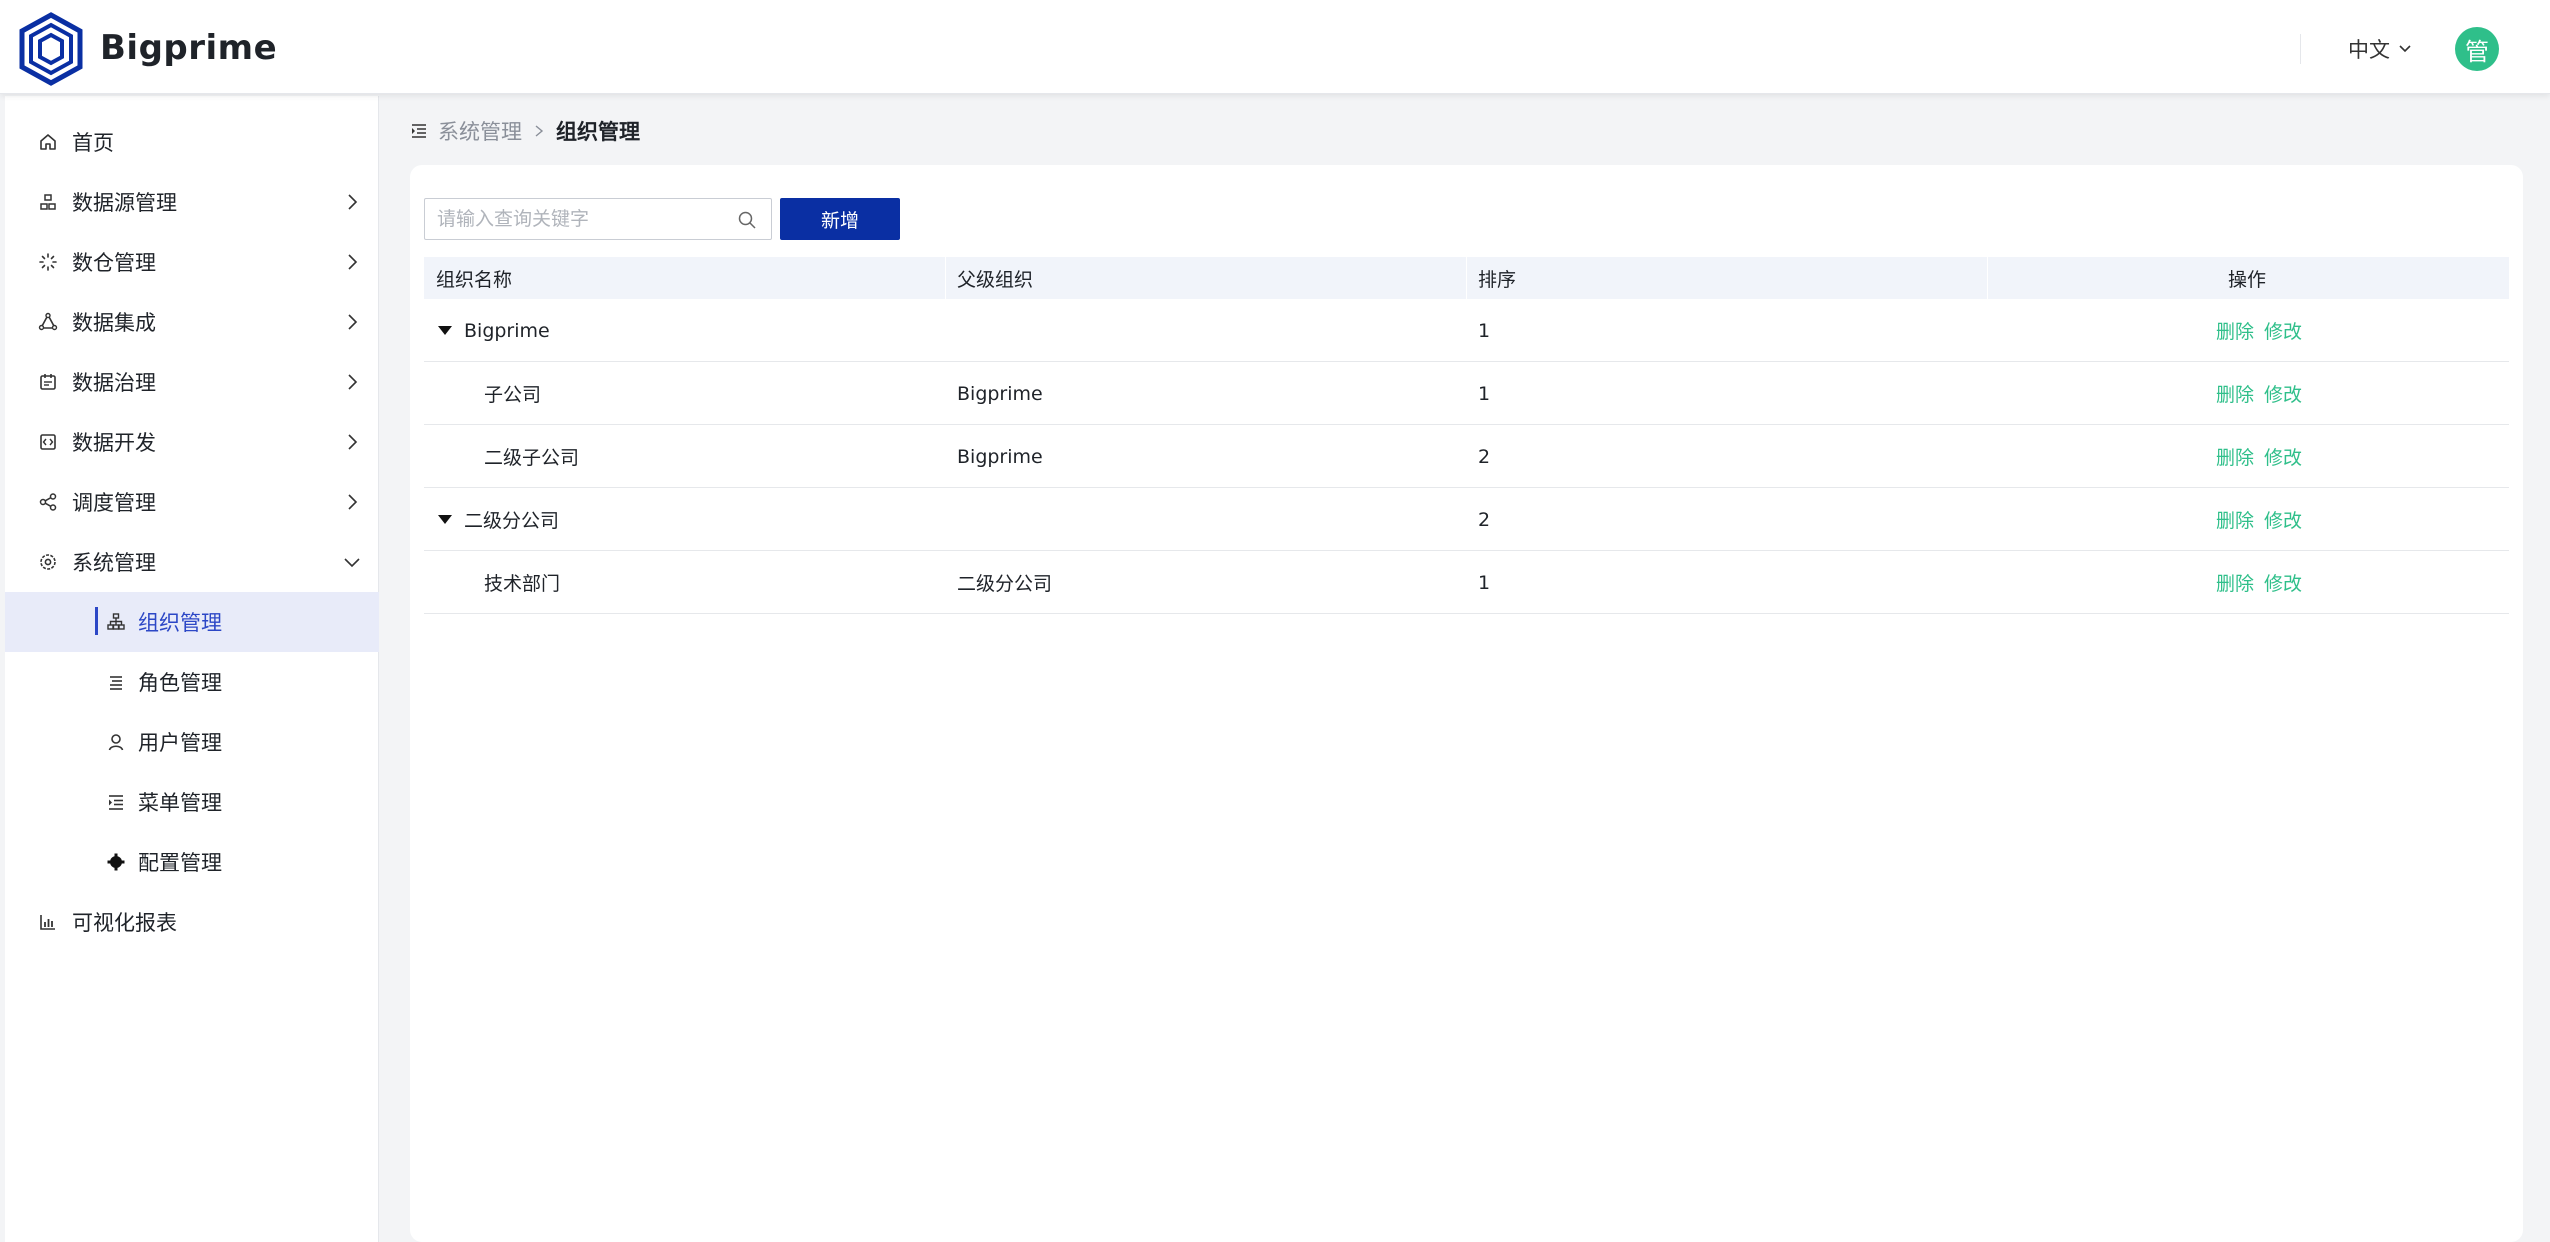 This screenshot has height=1242, width=2550. Describe the element at coordinates (48, 202) in the screenshot. I see `datasource-icon` at that location.